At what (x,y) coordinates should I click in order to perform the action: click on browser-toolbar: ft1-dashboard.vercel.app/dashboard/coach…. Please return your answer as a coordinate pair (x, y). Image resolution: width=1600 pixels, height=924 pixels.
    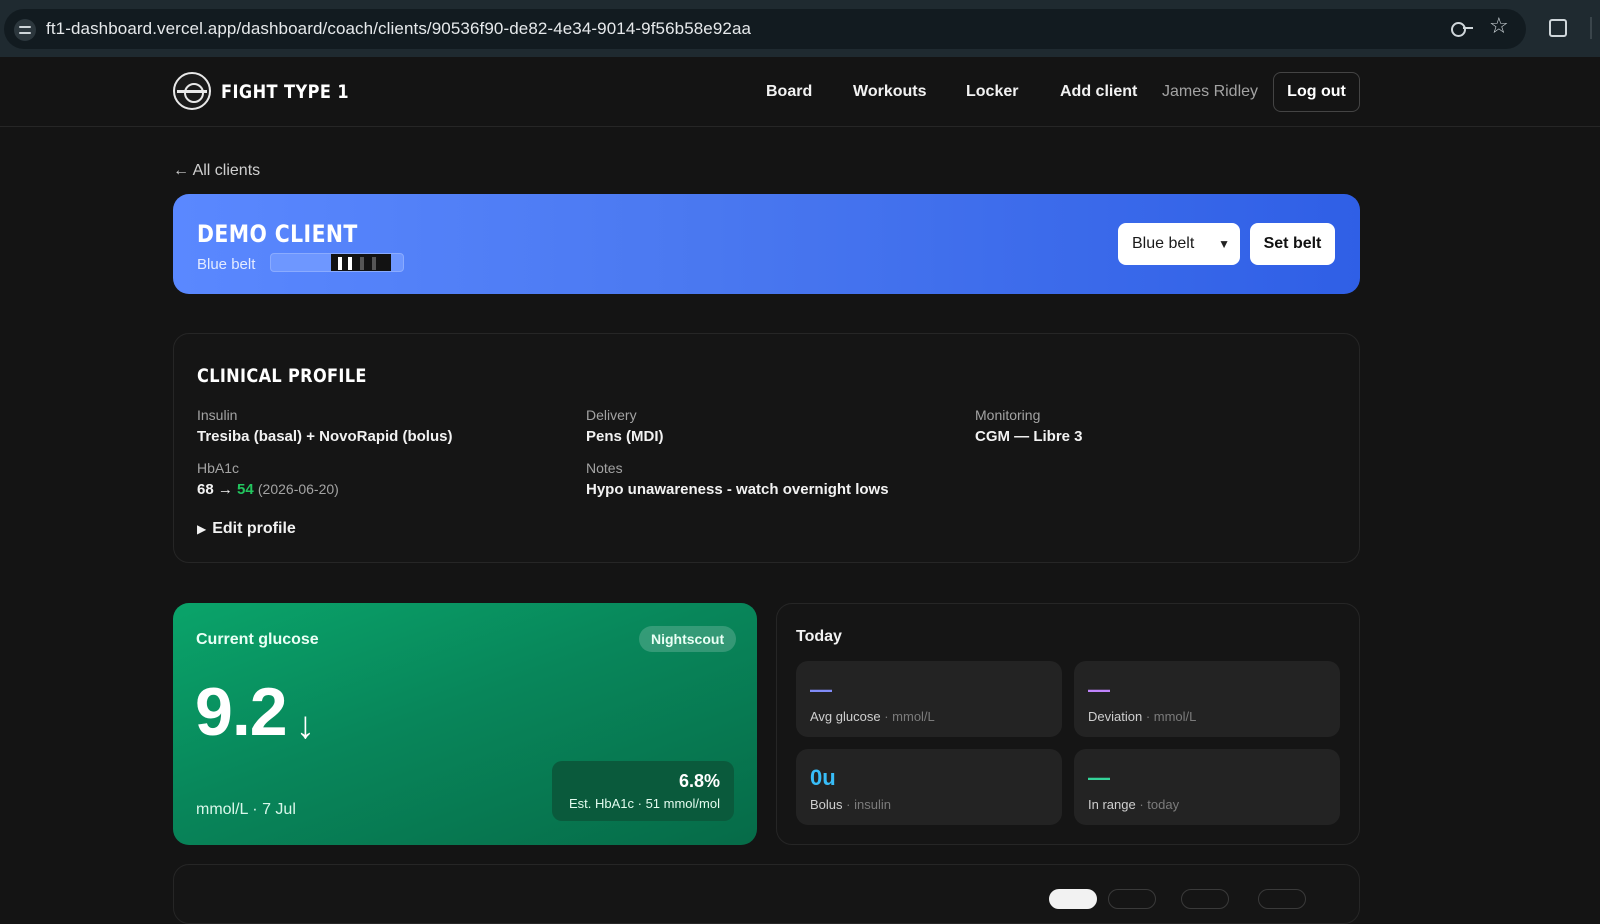
    Looking at the image, I should click on (800, 28).